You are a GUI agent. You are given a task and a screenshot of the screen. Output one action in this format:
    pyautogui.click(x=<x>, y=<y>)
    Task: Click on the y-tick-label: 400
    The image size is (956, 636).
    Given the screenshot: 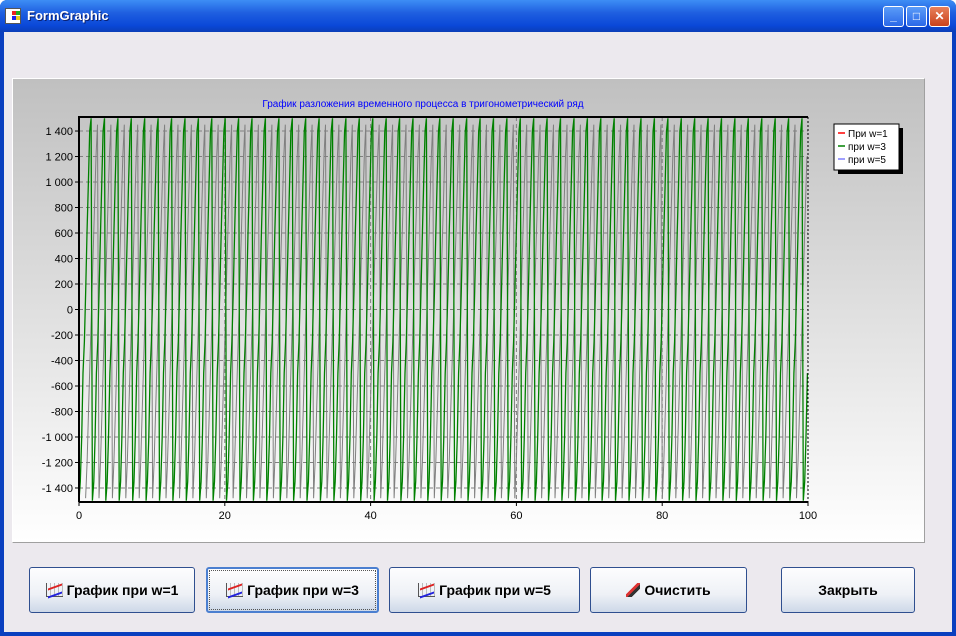 What is the action you would take?
    pyautogui.click(x=64, y=260)
    